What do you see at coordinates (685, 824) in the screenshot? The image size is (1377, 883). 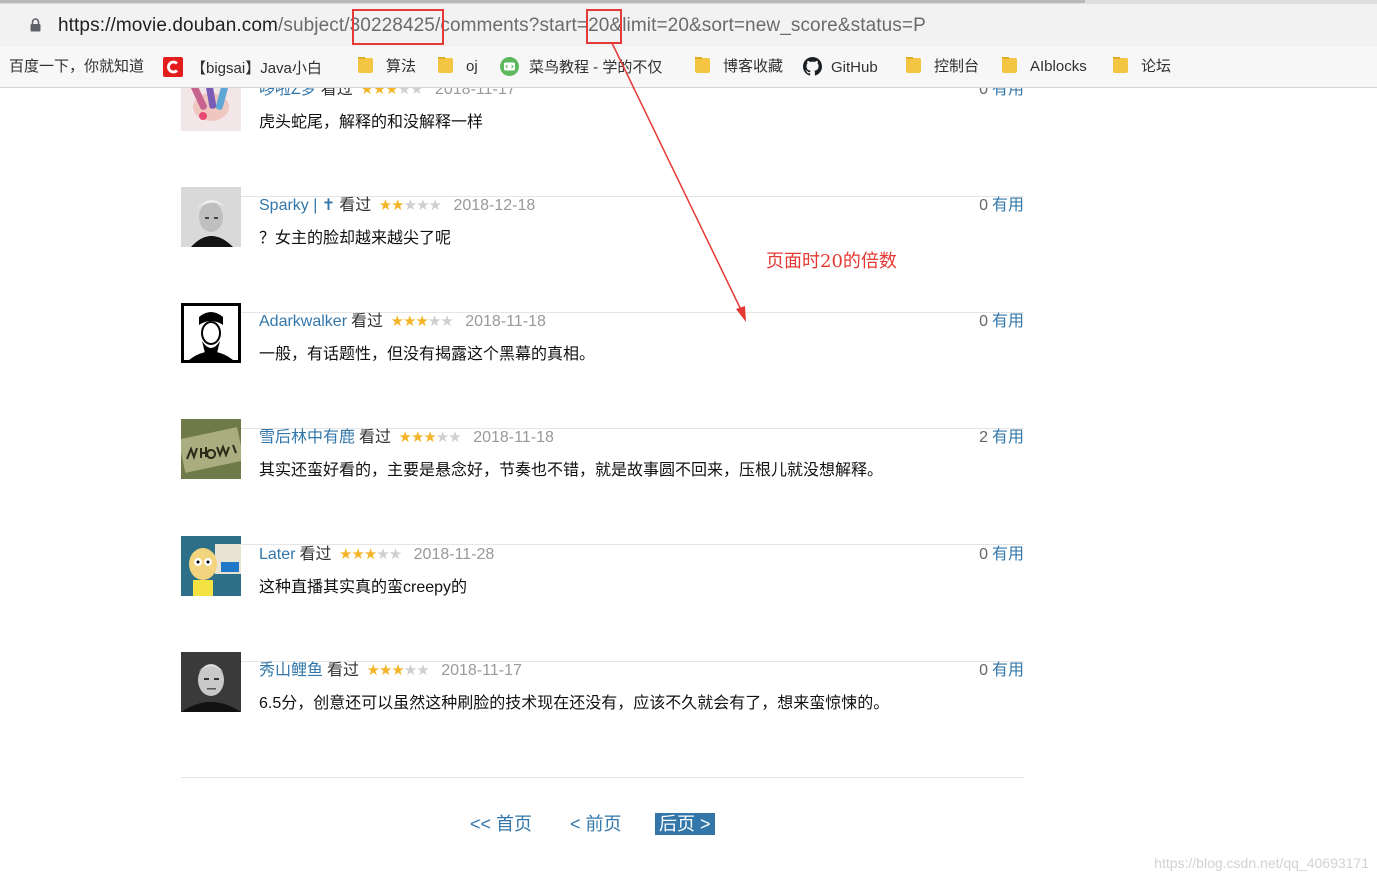 I see `next-page-button: 后页 >` at bounding box center [685, 824].